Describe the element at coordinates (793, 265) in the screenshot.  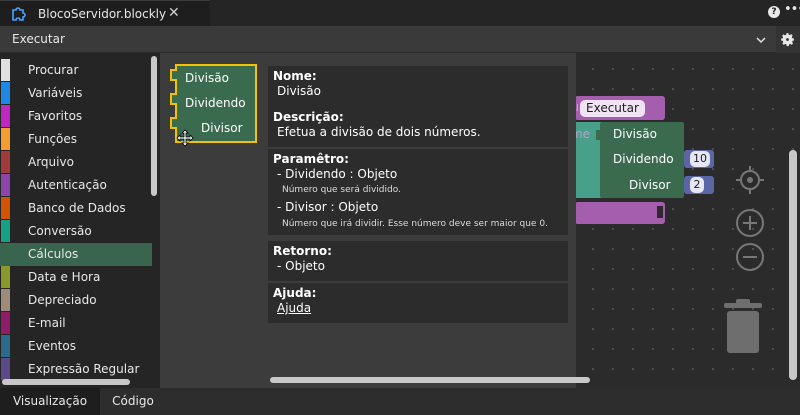
I see `workspace-vertical-scrollbar` at that location.